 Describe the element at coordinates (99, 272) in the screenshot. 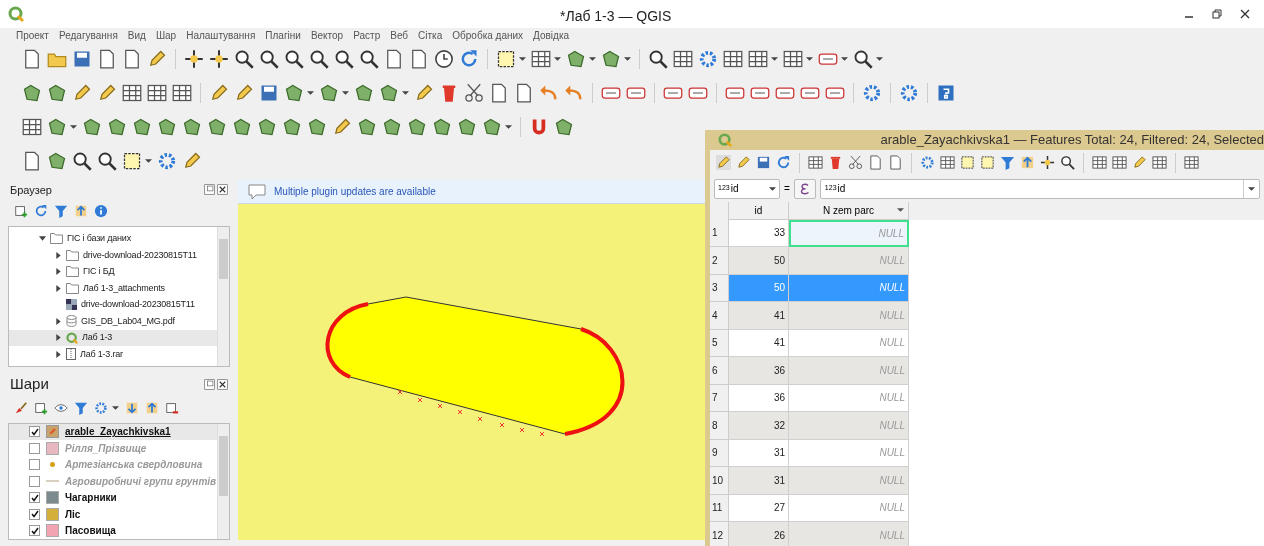

I see `tree-item: ГІС і БД` at that location.